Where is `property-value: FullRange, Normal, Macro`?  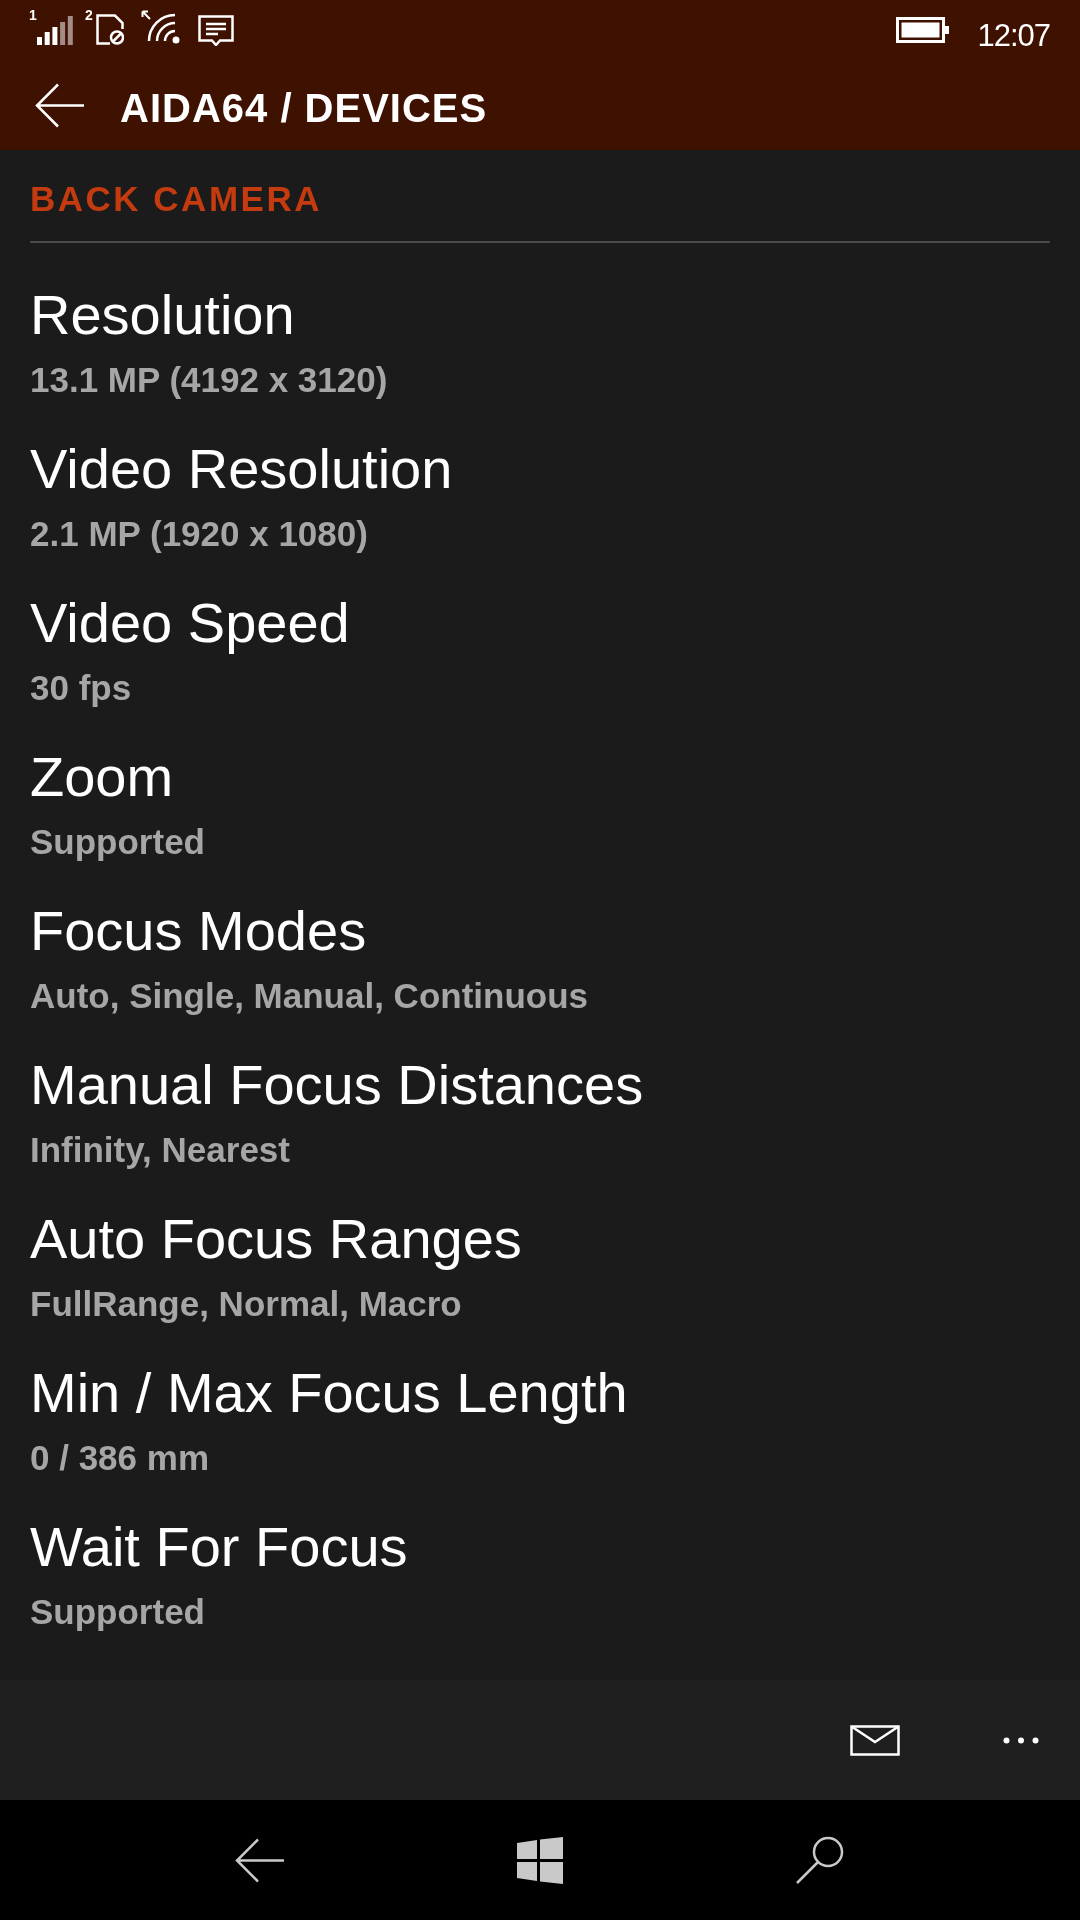
property-value: FullRange, Normal, Macro is located at coordinates (246, 1304).